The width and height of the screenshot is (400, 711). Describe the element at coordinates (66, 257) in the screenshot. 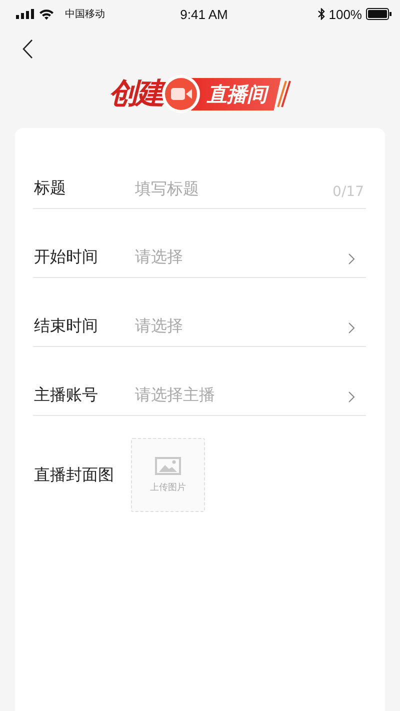

I see `field-label: 开始时间` at that location.